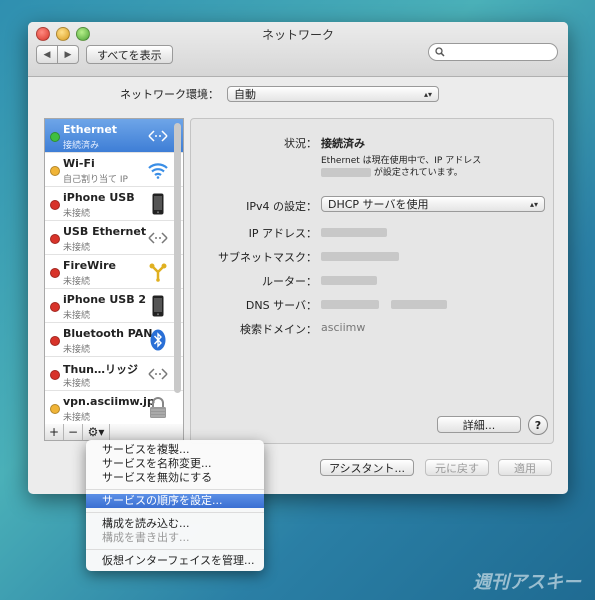 This screenshot has width=595, height=600. I want to click on bluetooth-icon, so click(158, 340).